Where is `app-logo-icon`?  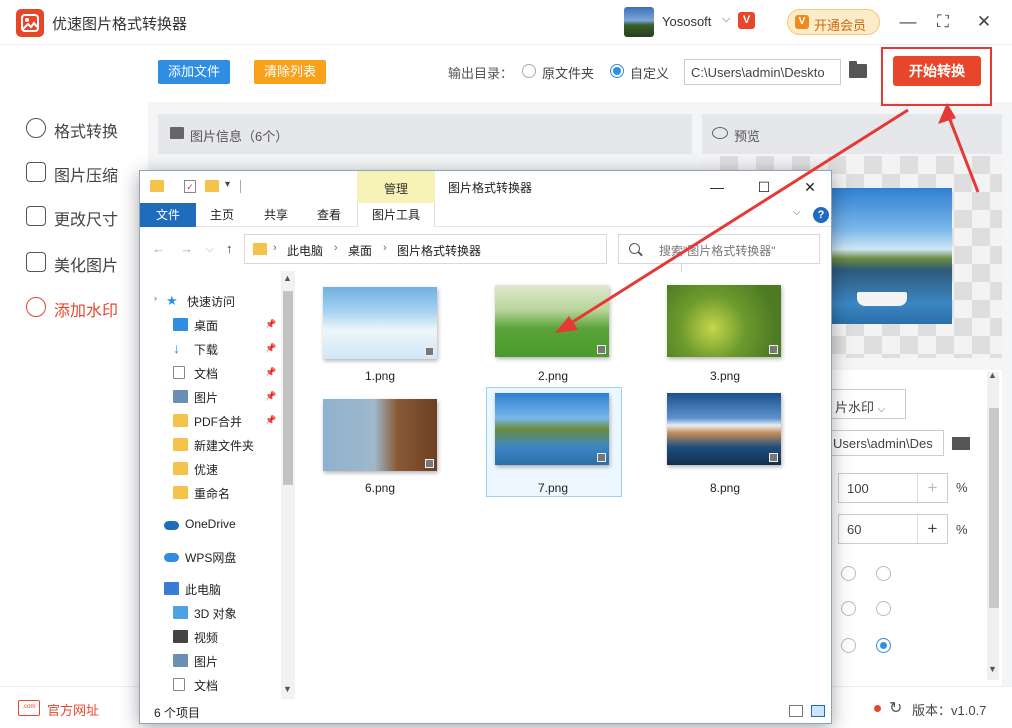
app-logo-icon is located at coordinates (30, 23).